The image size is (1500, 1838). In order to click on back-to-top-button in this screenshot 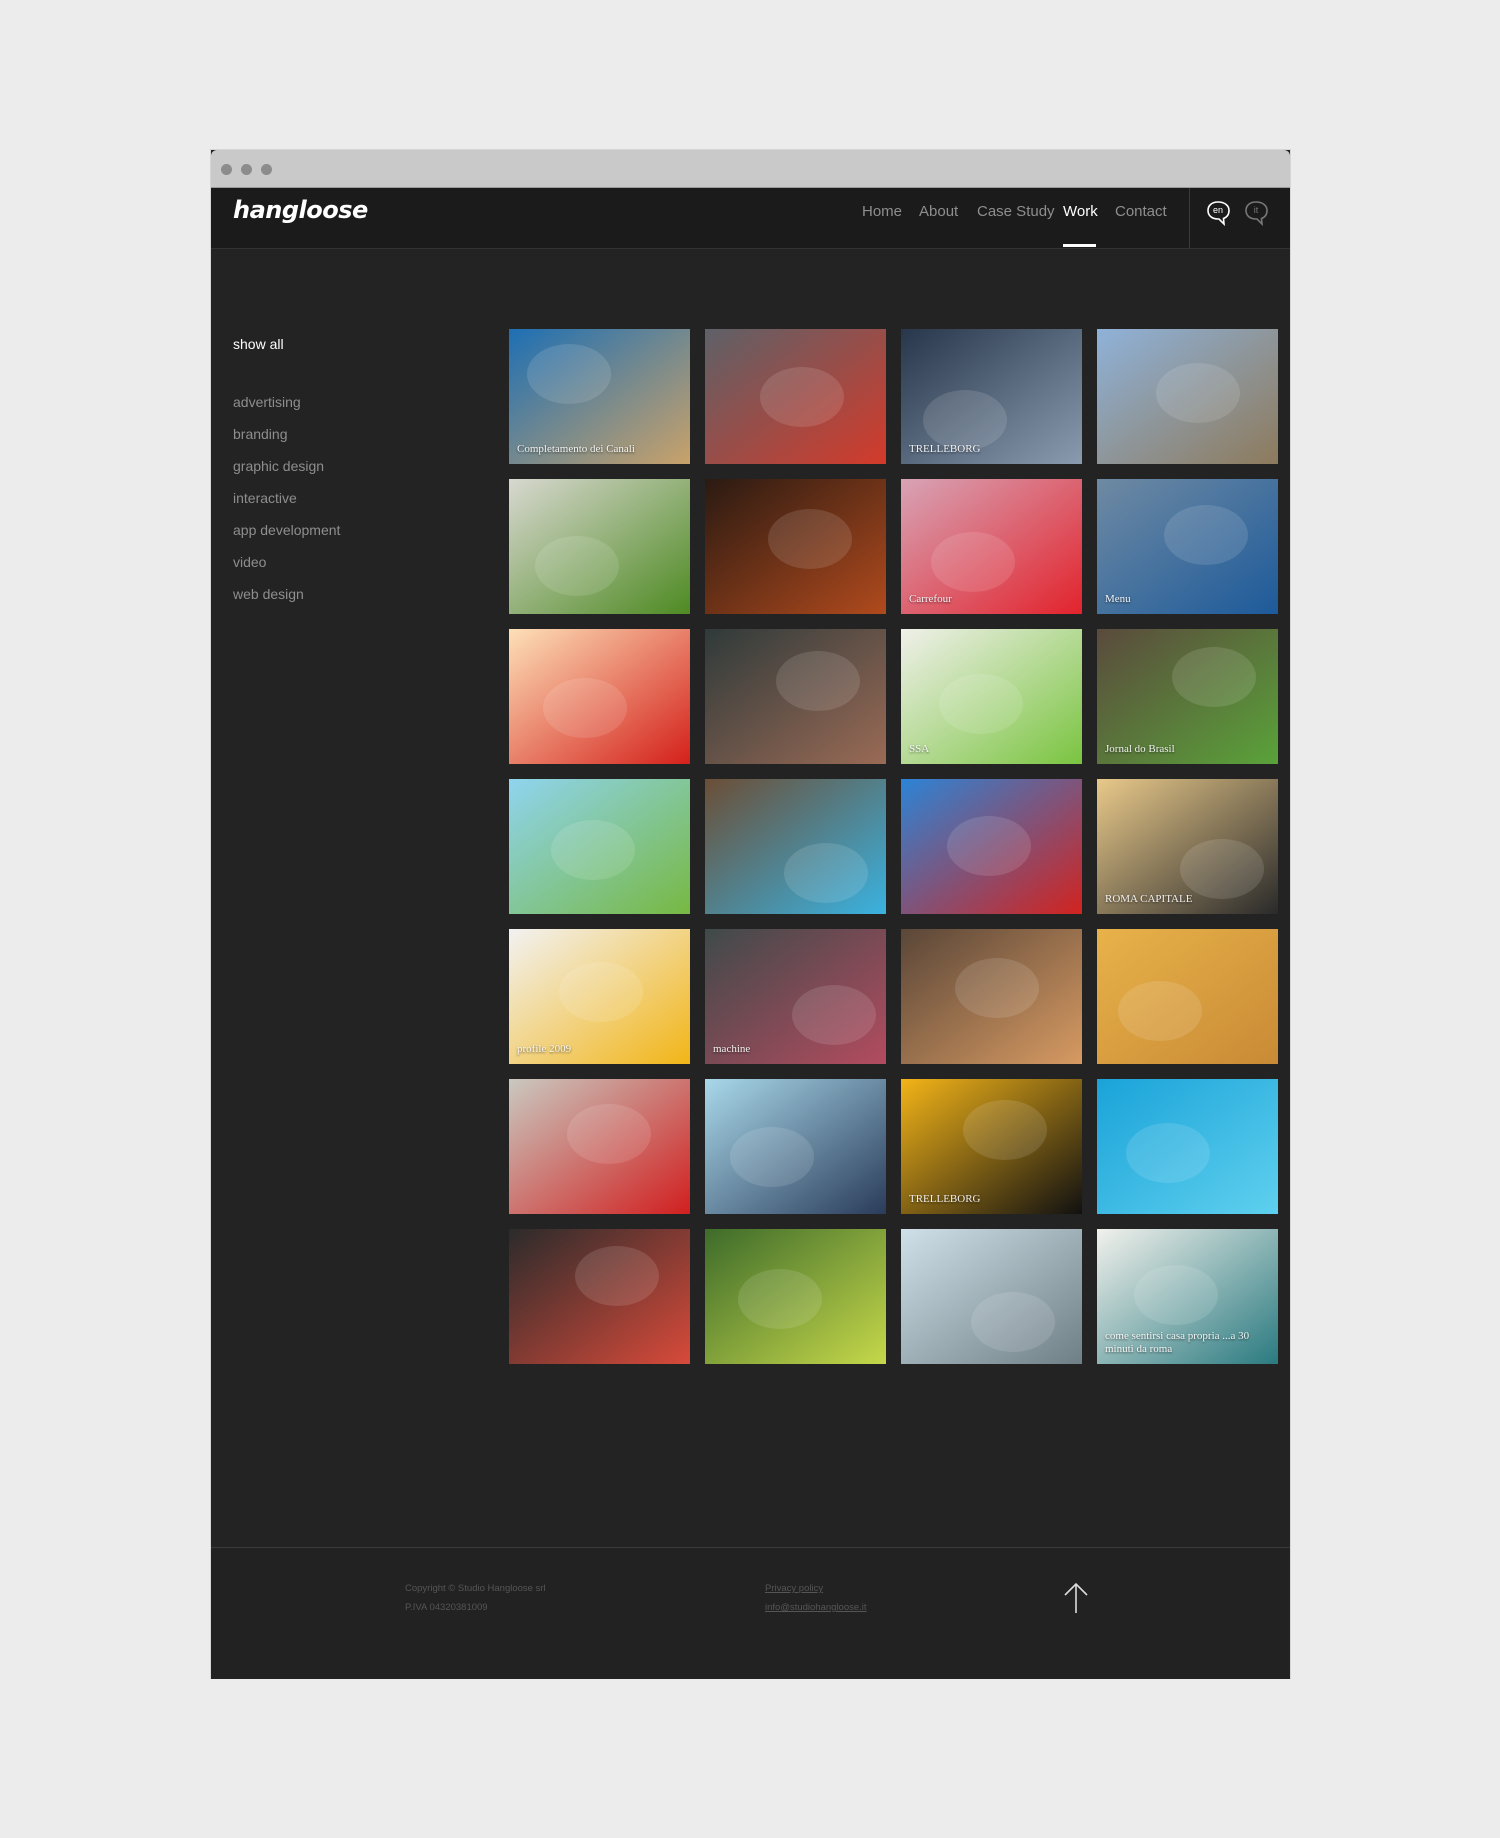, I will do `click(1076, 1598)`.